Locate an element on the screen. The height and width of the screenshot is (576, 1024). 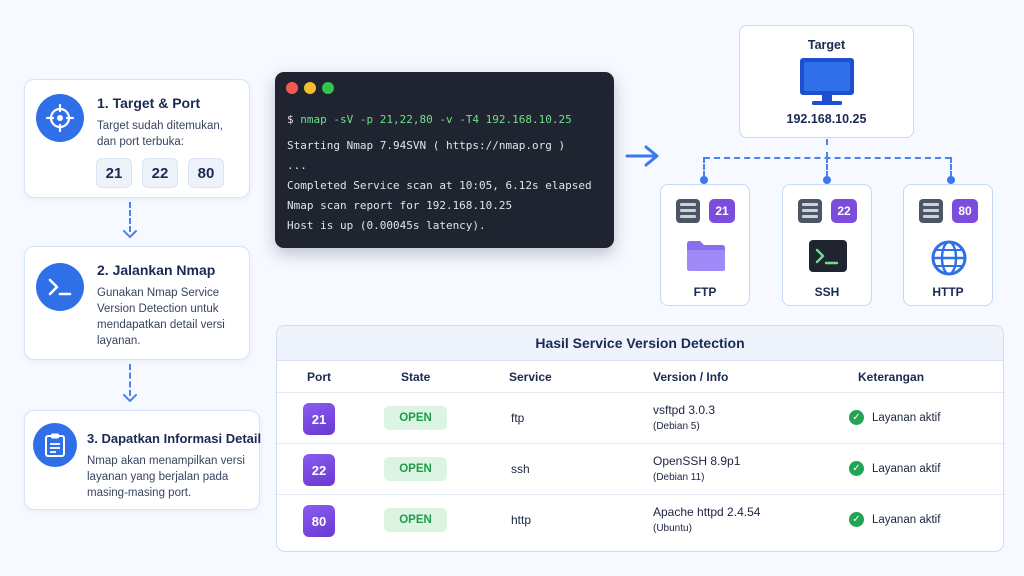
version-cell: vsftpd 3.0.3 is located at coordinates (684, 410).